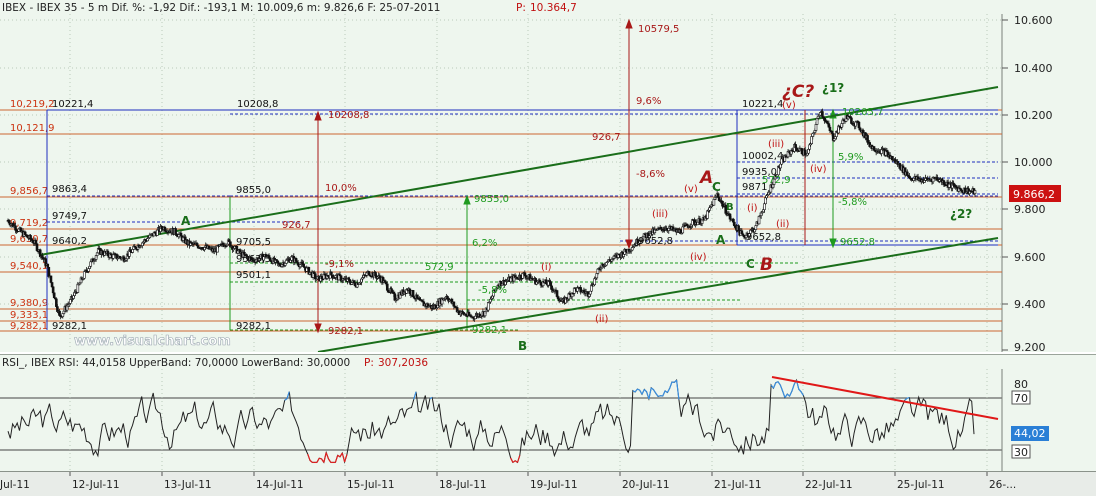  Describe the element at coordinates (253, 242) in the screenshot. I see `fib-label: 9705,5` at that location.